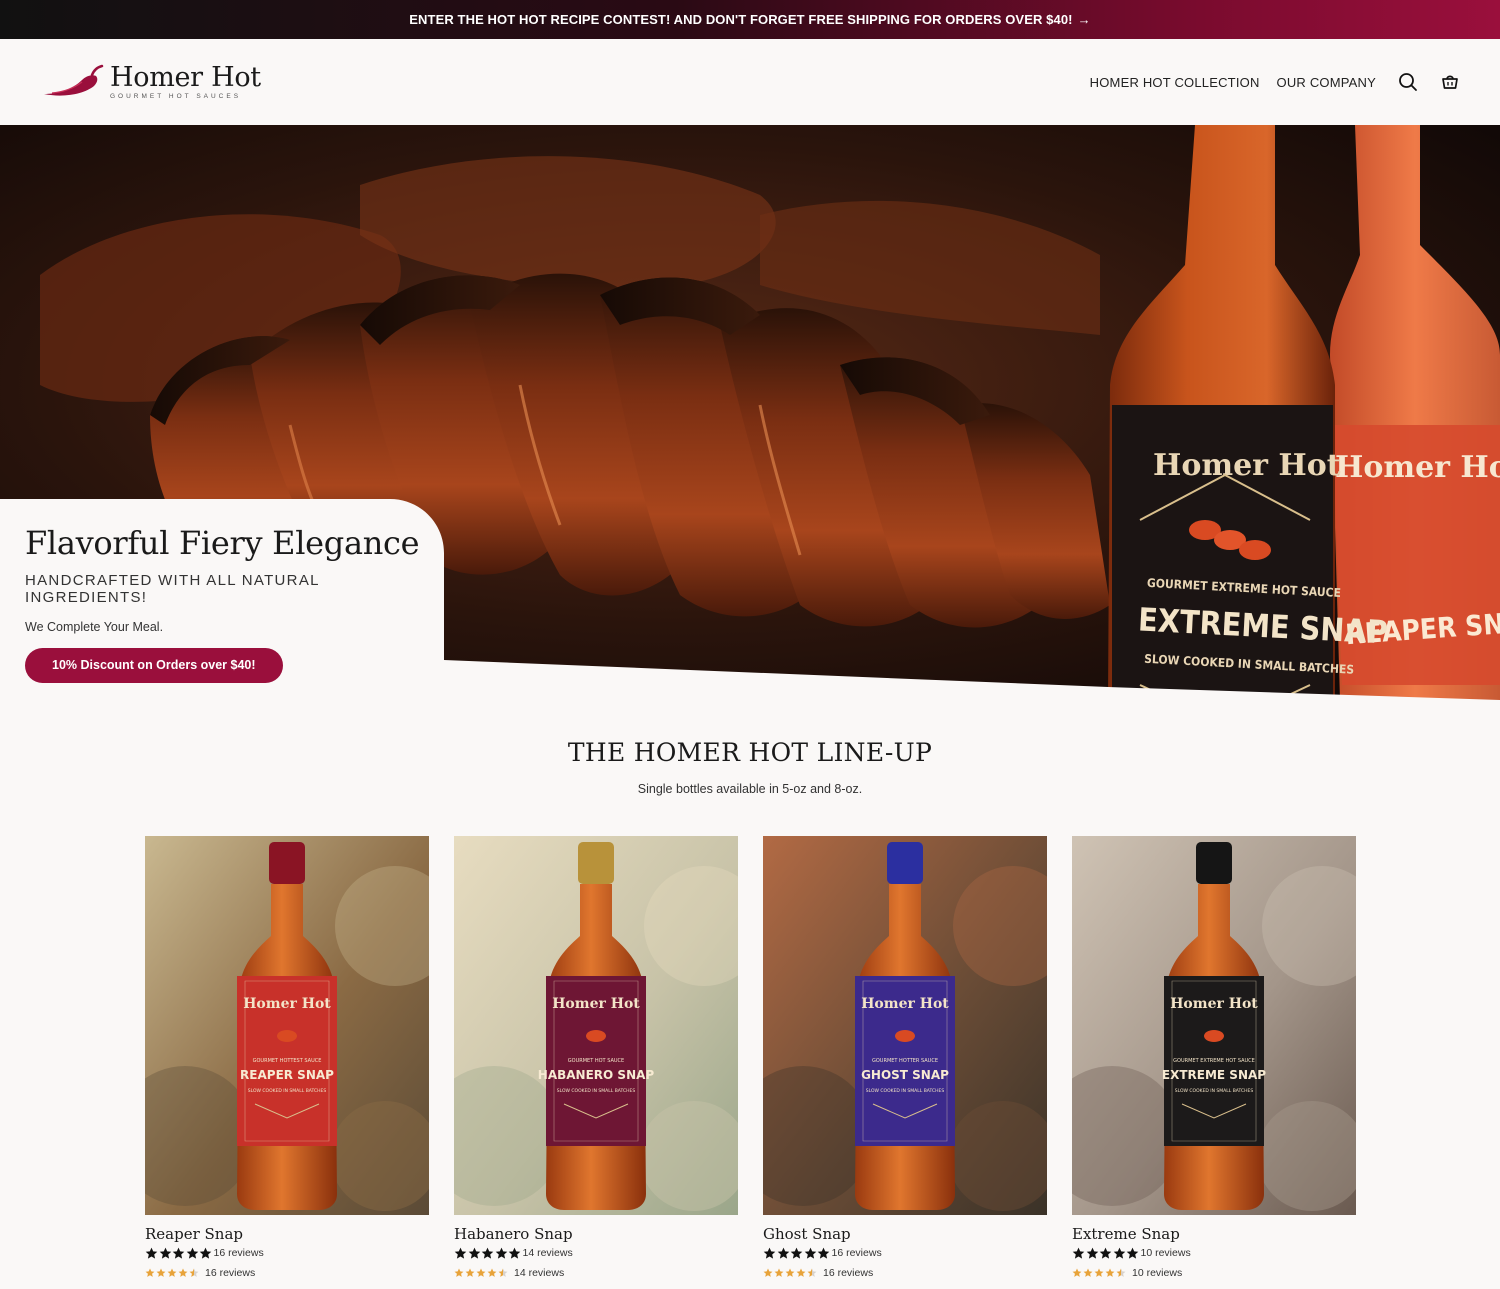 The height and width of the screenshot is (1289, 1500). What do you see at coordinates (1326, 82) in the screenshot?
I see `nav-our-company: OUR COMPANY` at bounding box center [1326, 82].